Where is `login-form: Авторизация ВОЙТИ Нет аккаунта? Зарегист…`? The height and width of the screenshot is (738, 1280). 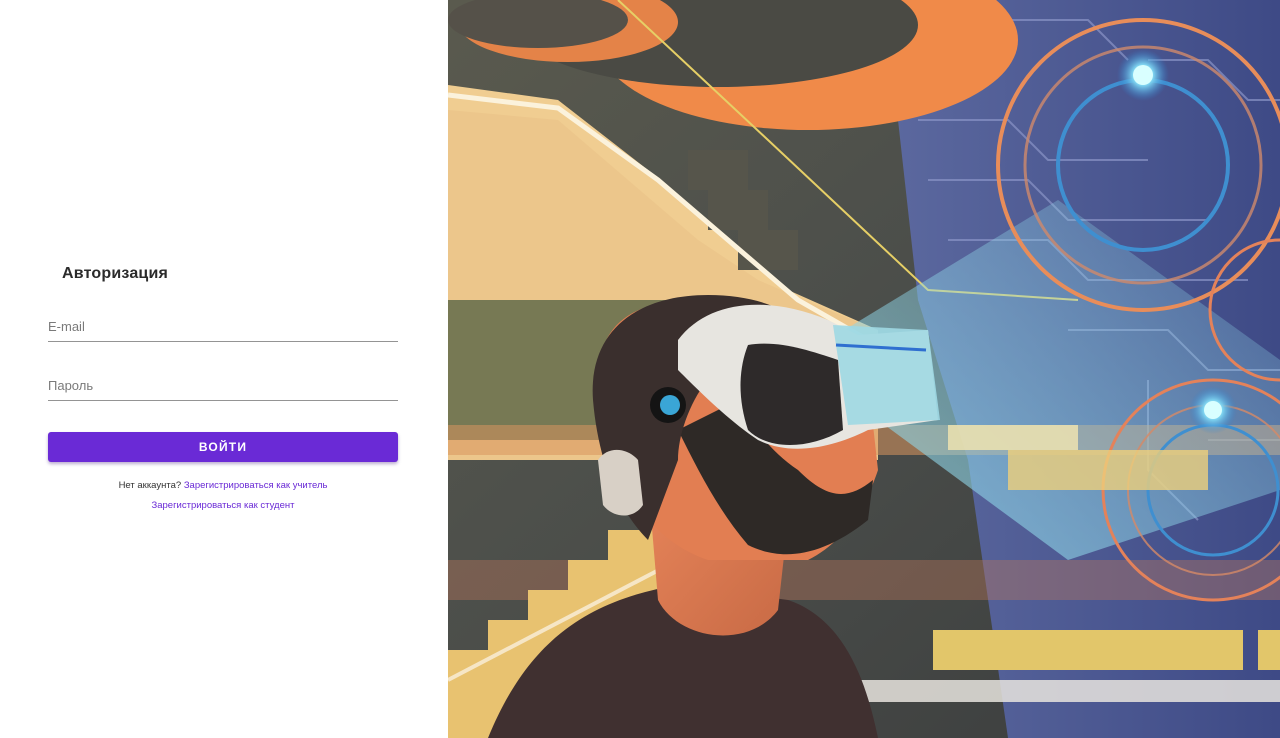 login-form: Авторизация ВОЙТИ Нет аккаунта? Зарегист… is located at coordinates (223, 387).